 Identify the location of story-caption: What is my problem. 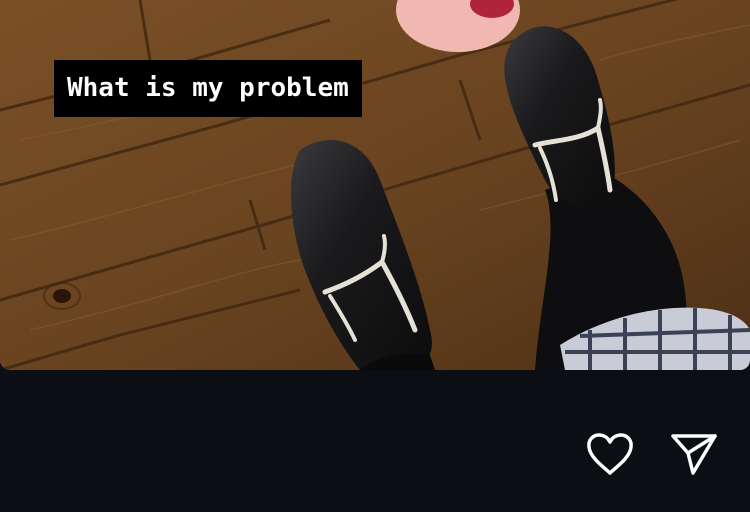
(208, 88).